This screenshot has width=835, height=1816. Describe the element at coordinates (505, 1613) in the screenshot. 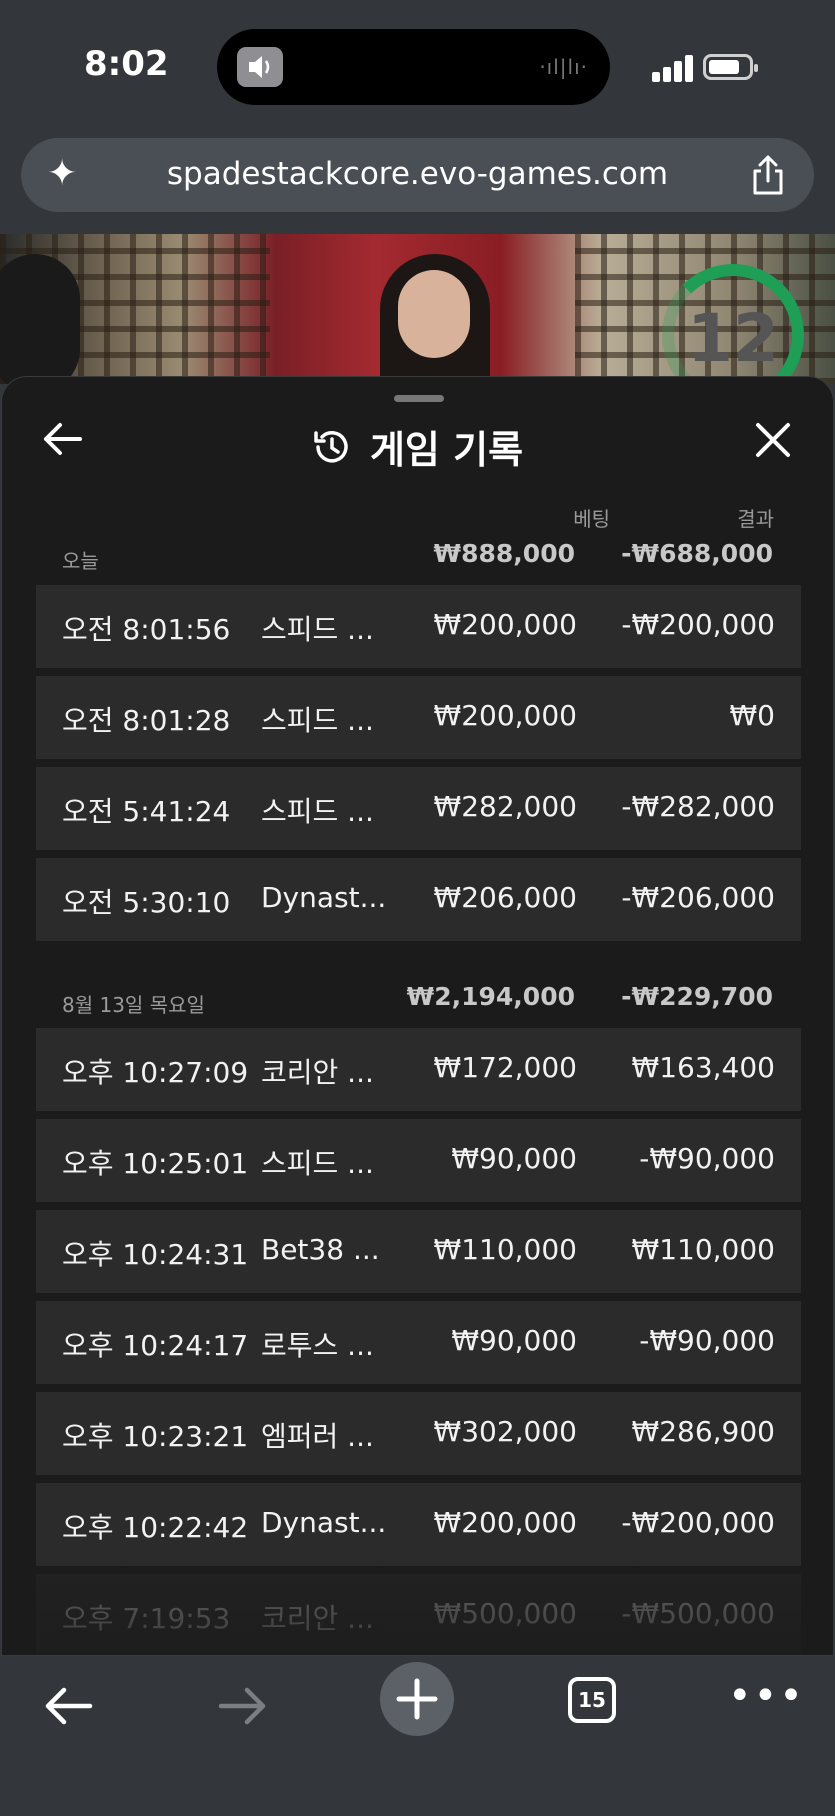

I see `row-bet: ₩500,000` at that location.